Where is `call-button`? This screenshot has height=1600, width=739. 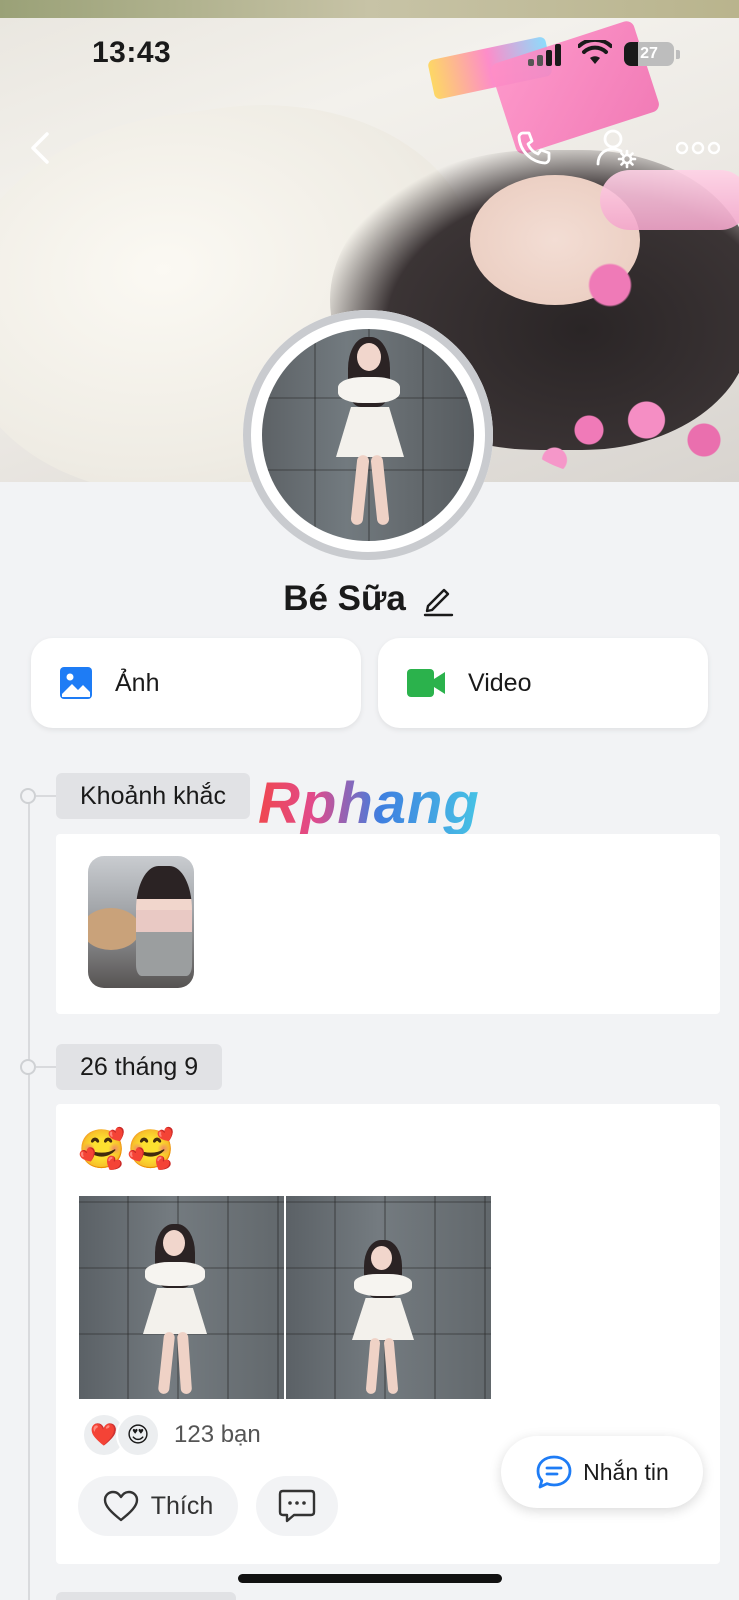
call-button is located at coordinates (534, 148).